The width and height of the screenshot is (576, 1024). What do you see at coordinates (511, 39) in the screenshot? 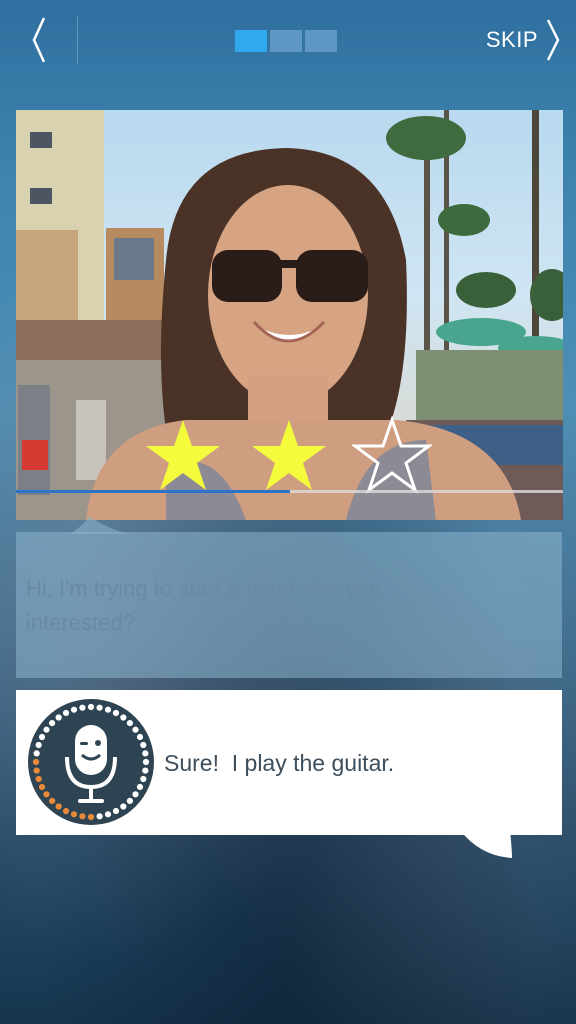
I see `skip-label: SKIP` at bounding box center [511, 39].